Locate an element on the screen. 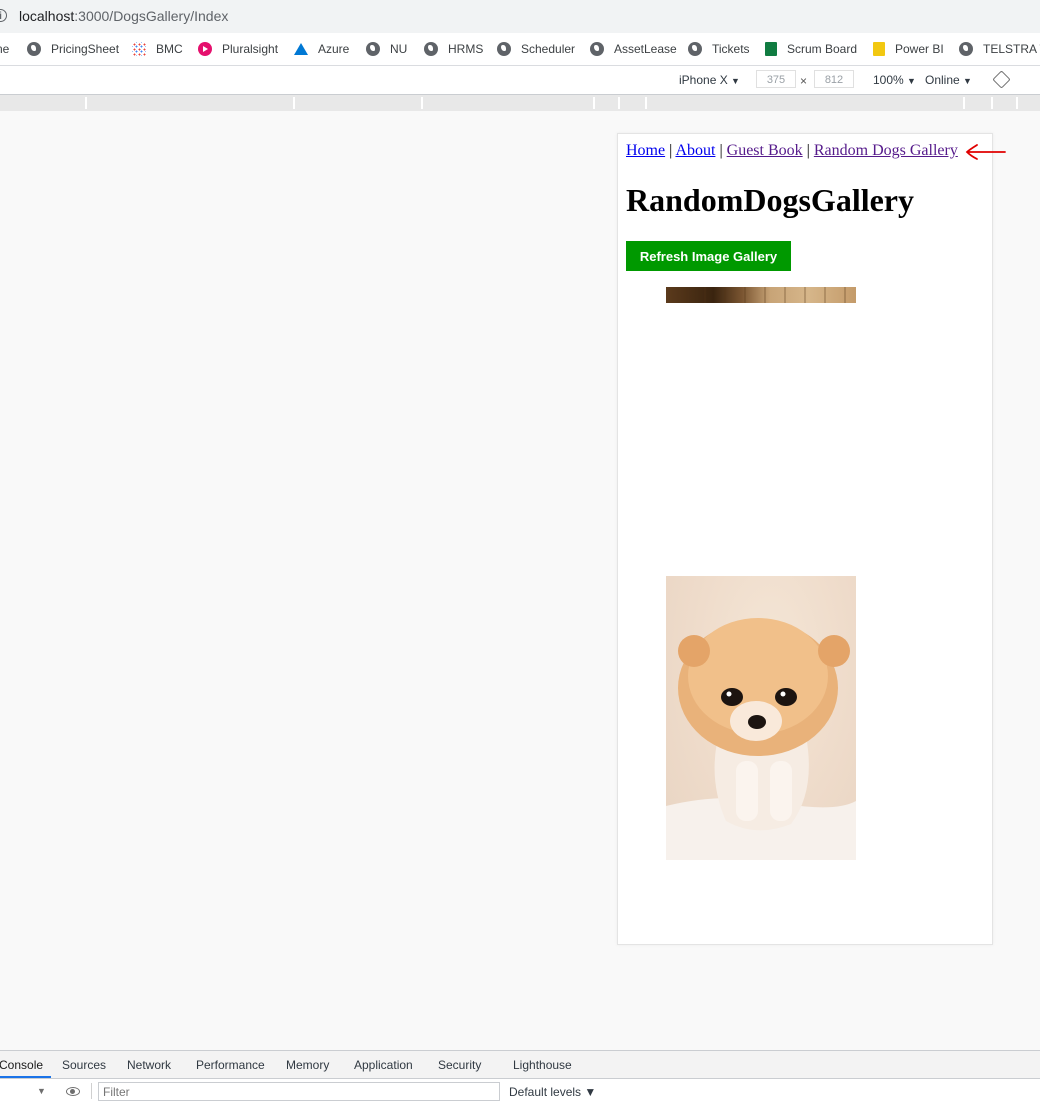 The width and height of the screenshot is (1040, 1104). url-host: localhost is located at coordinates (47, 16).